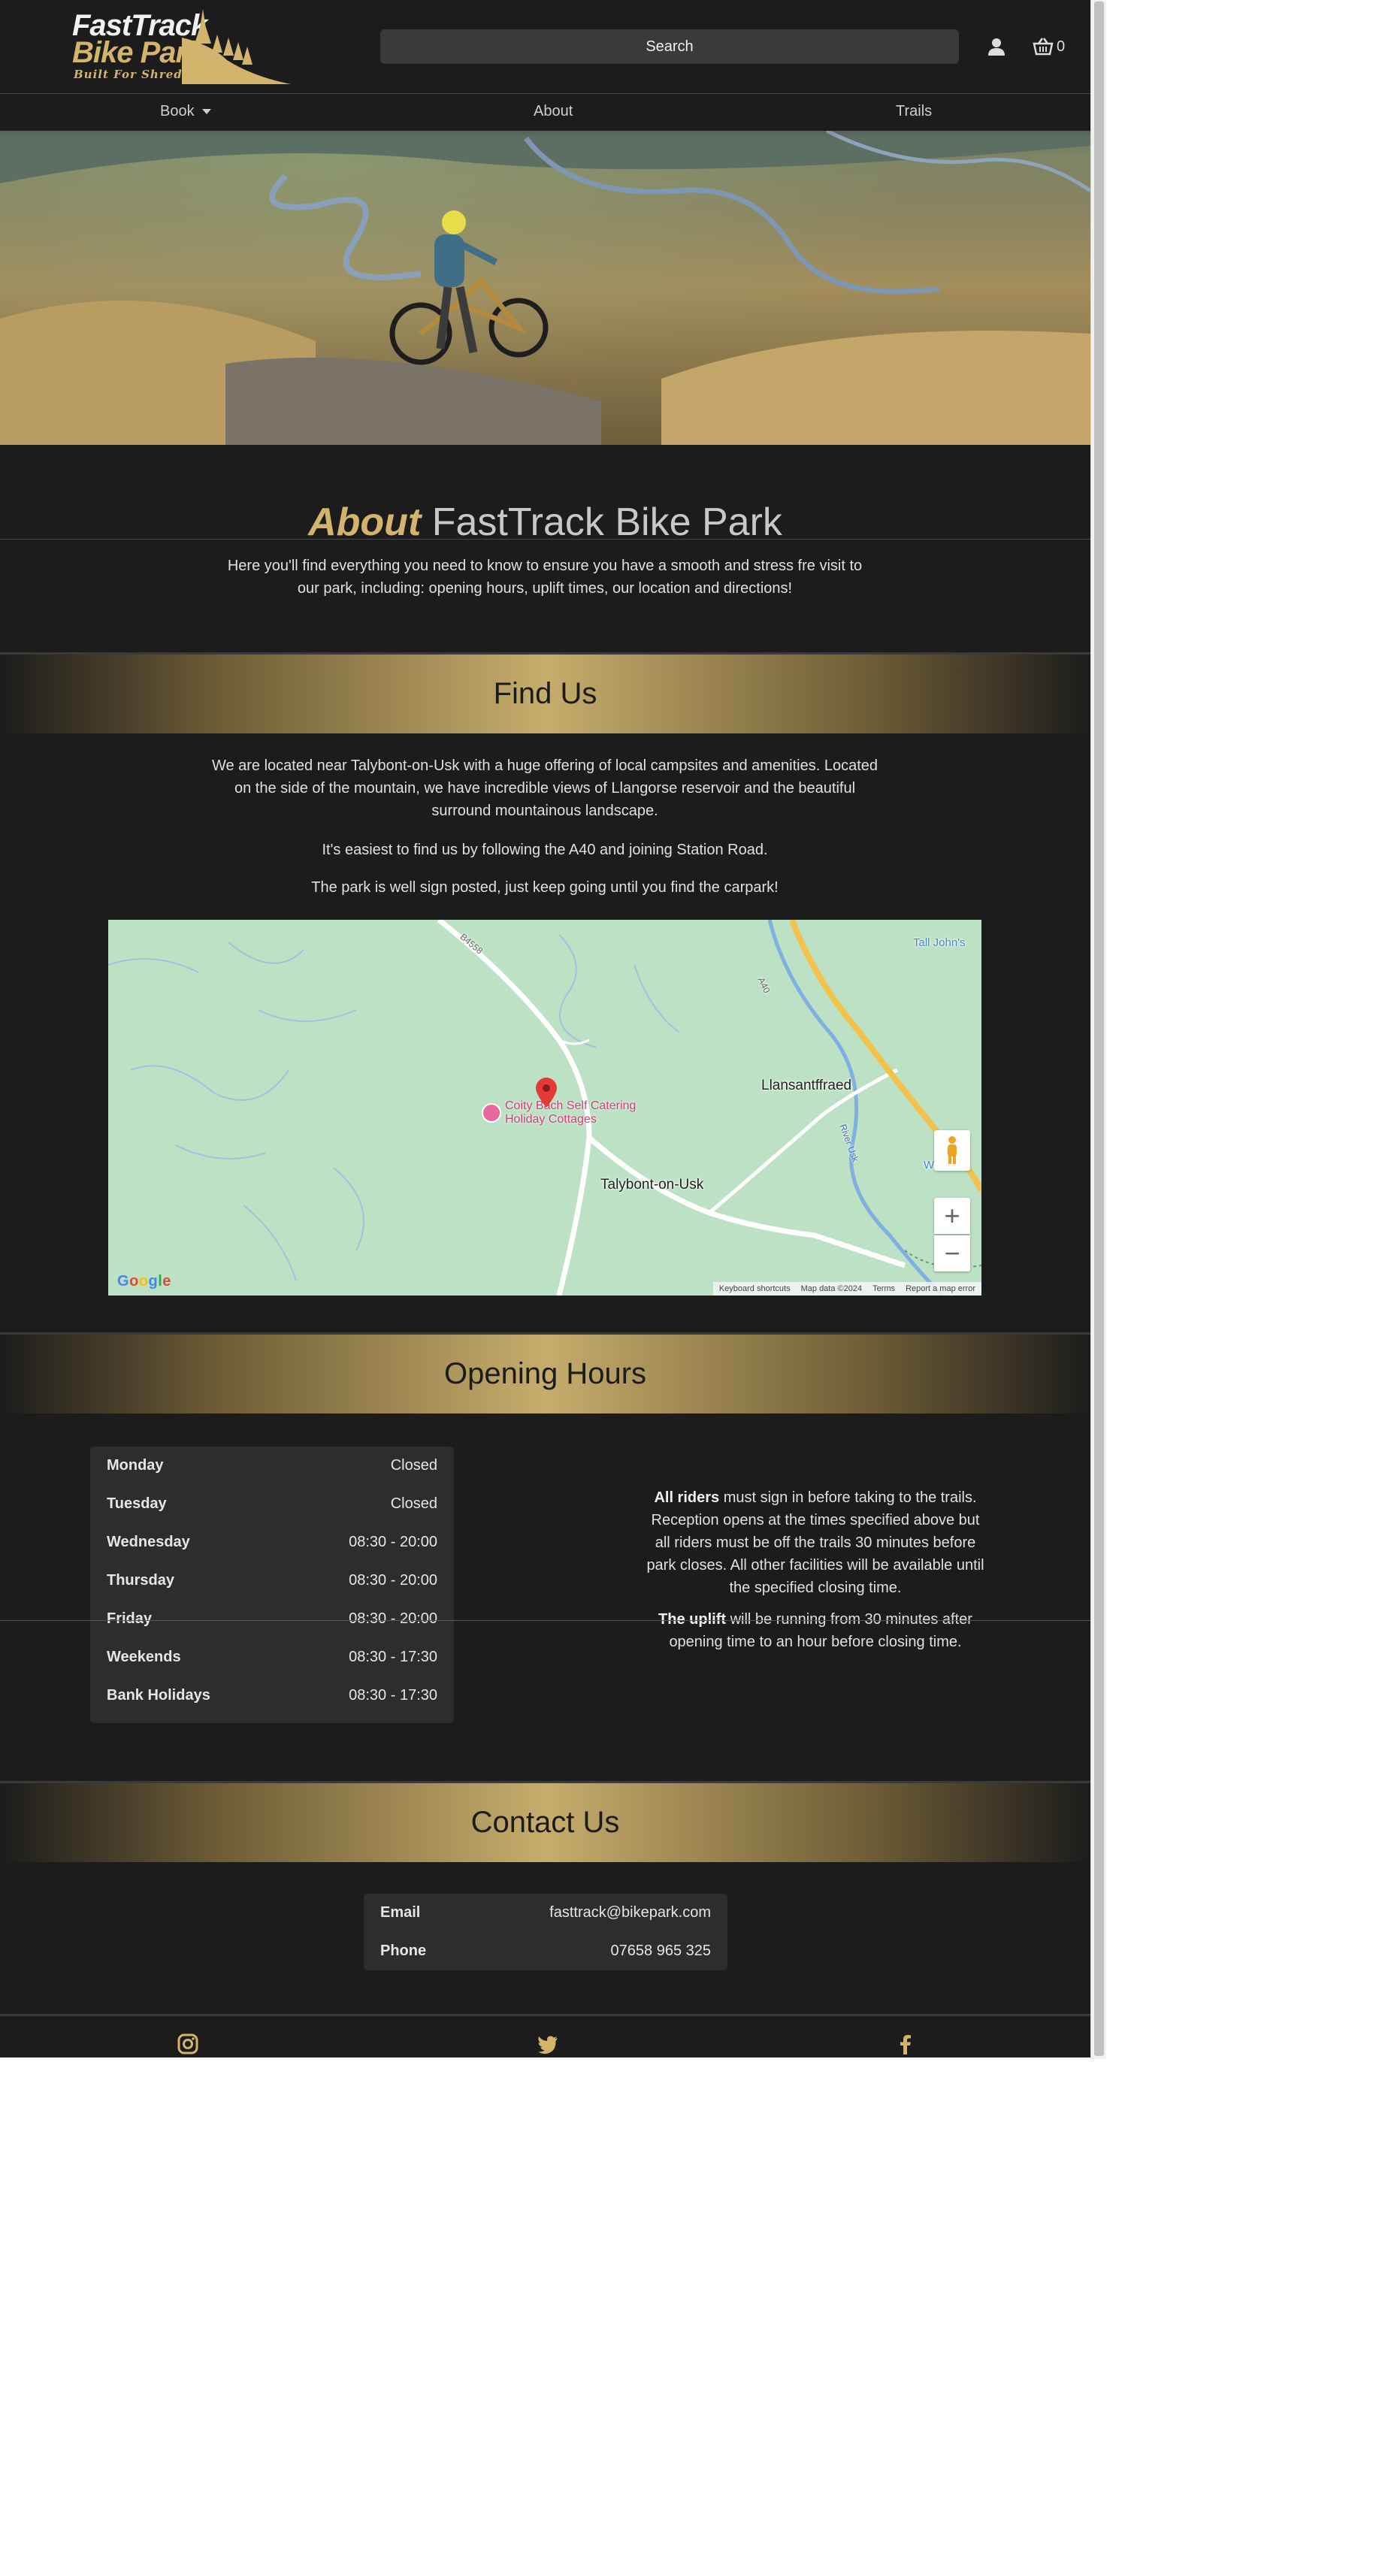  What do you see at coordinates (571, 1105) in the screenshot?
I see `poi-line1: Coity Bach Self Catering` at bounding box center [571, 1105].